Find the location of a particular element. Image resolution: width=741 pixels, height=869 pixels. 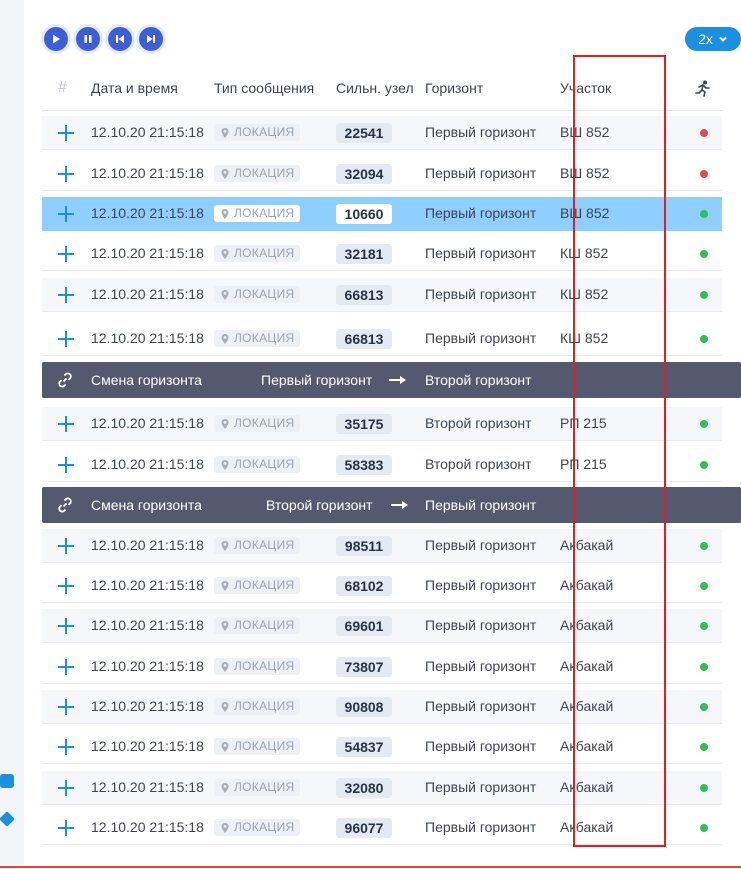

node-badge: 10660 is located at coordinates (364, 214).